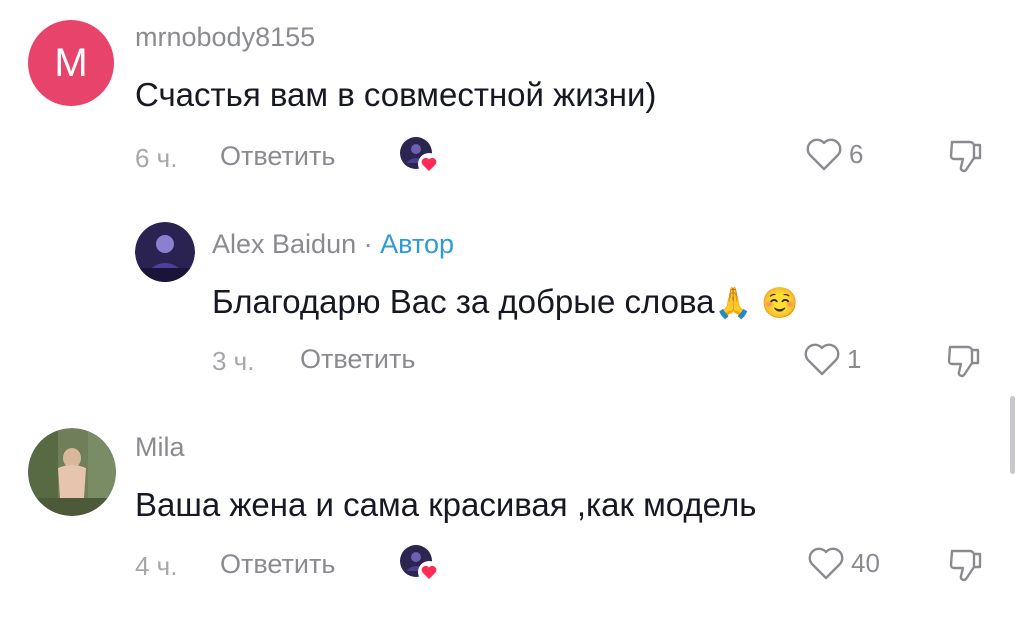 This screenshot has width=1024, height=619. What do you see at coordinates (446, 504) in the screenshot?
I see `comment-text: Ваша жена и сама красивая ,как модель` at bounding box center [446, 504].